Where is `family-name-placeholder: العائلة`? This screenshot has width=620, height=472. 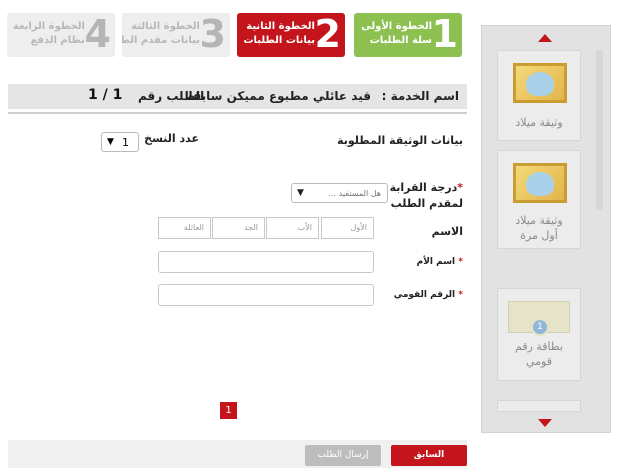
family-name-placeholder: العائلة is located at coordinates (193, 227).